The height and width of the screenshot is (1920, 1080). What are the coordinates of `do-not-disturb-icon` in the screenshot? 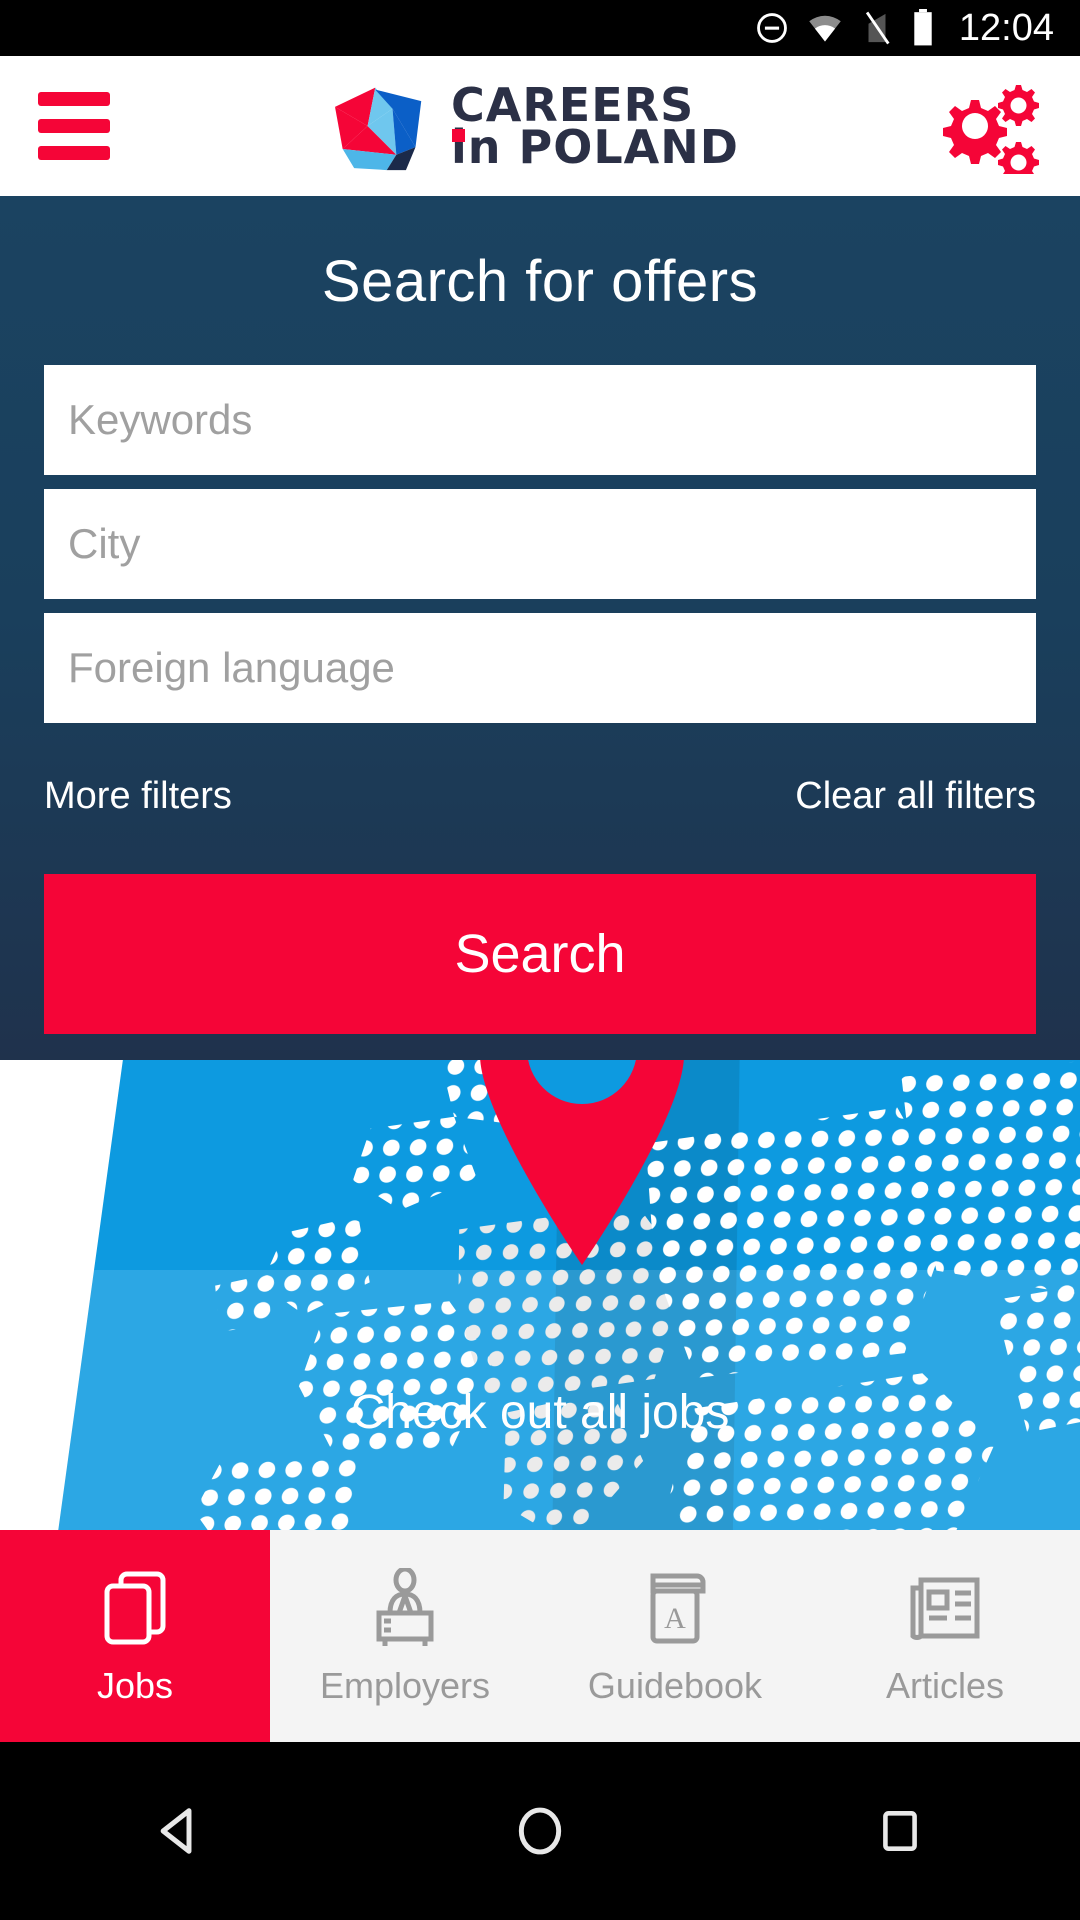 It's located at (772, 28).